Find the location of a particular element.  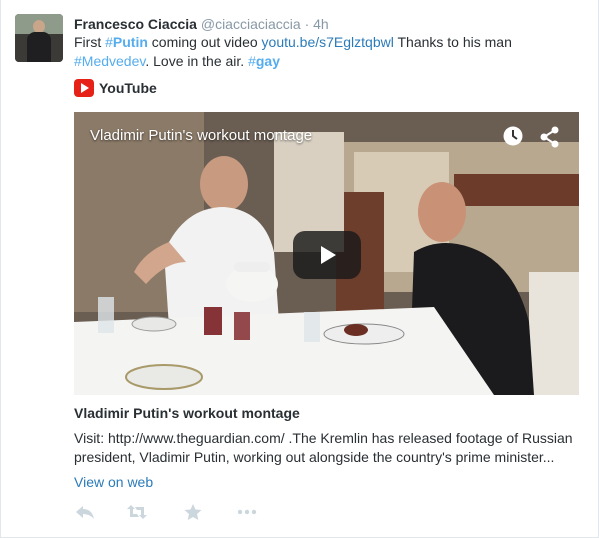

tweet-text-part: First is located at coordinates (90, 42).